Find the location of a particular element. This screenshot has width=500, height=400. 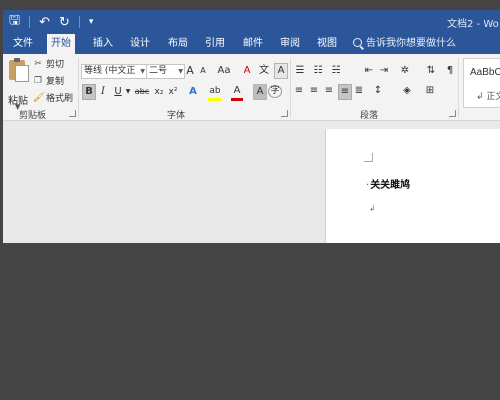

font-color-button: A is located at coordinates (237, 92).